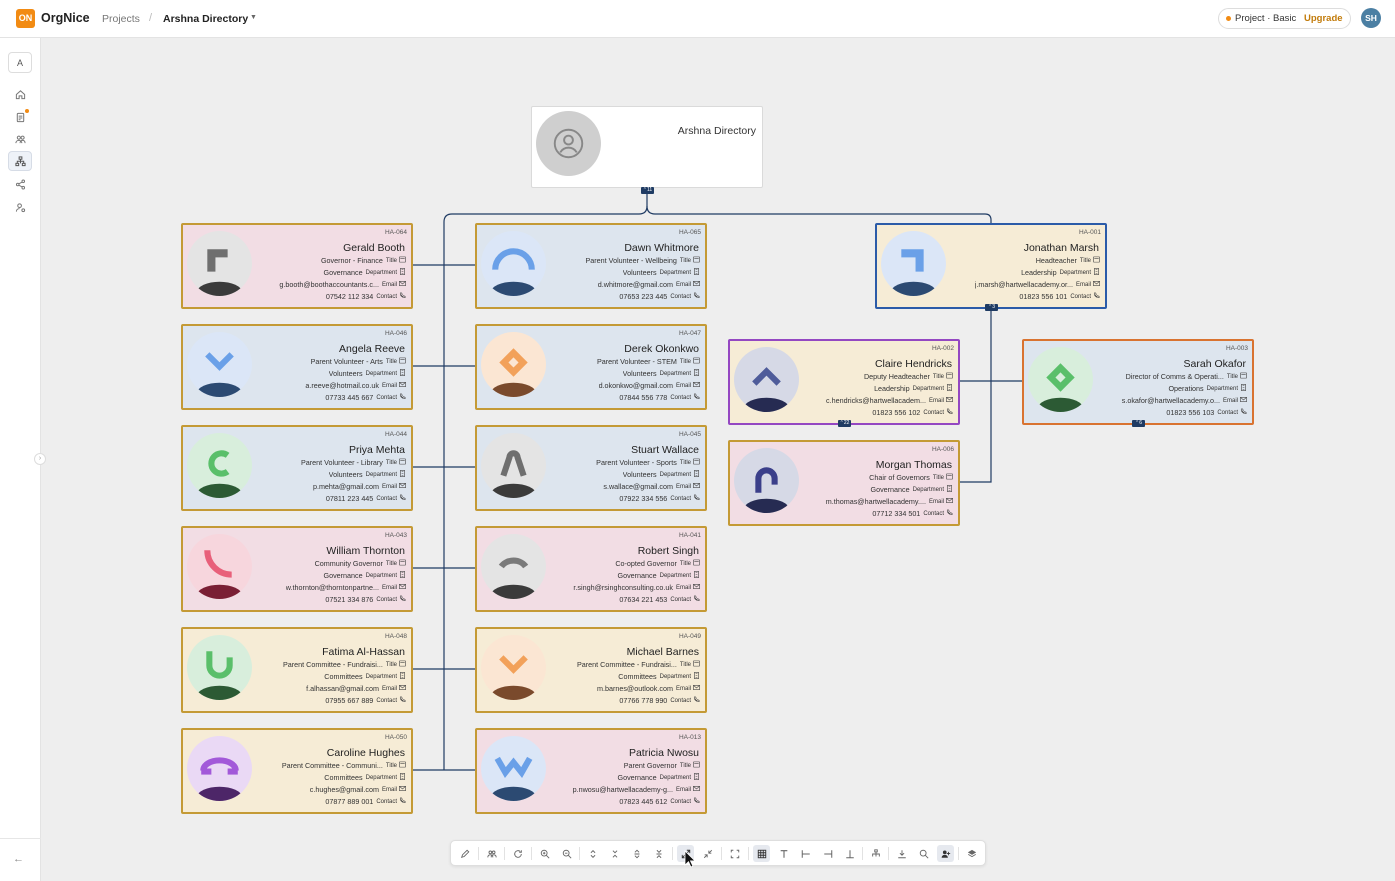 This screenshot has width=1395, height=881. Describe the element at coordinates (643, 296) in the screenshot. I see `card-contact: 07653 223 445` at that location.